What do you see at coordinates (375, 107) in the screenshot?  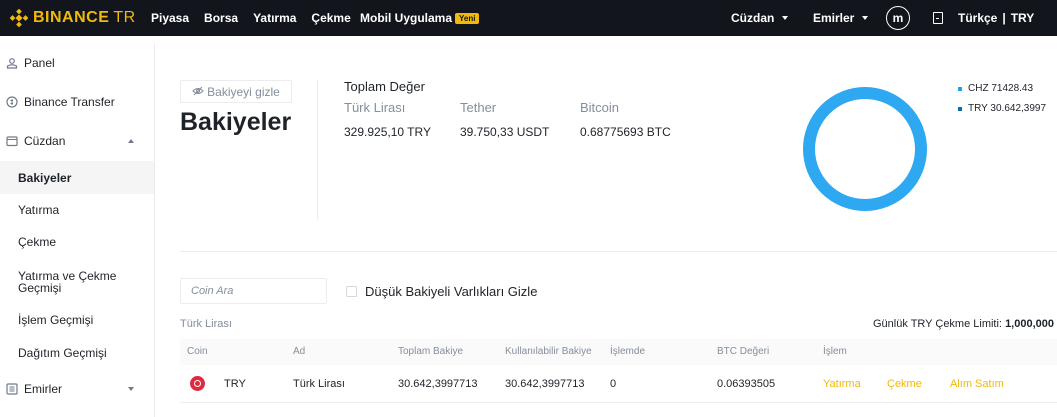 I see `currency-label: Türk Lirası` at bounding box center [375, 107].